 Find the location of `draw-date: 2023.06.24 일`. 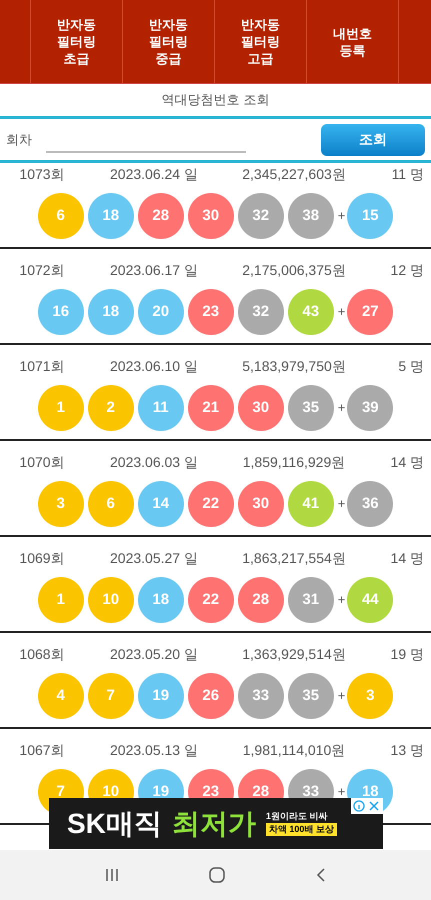

draw-date: 2023.06.24 일 is located at coordinates (154, 174).